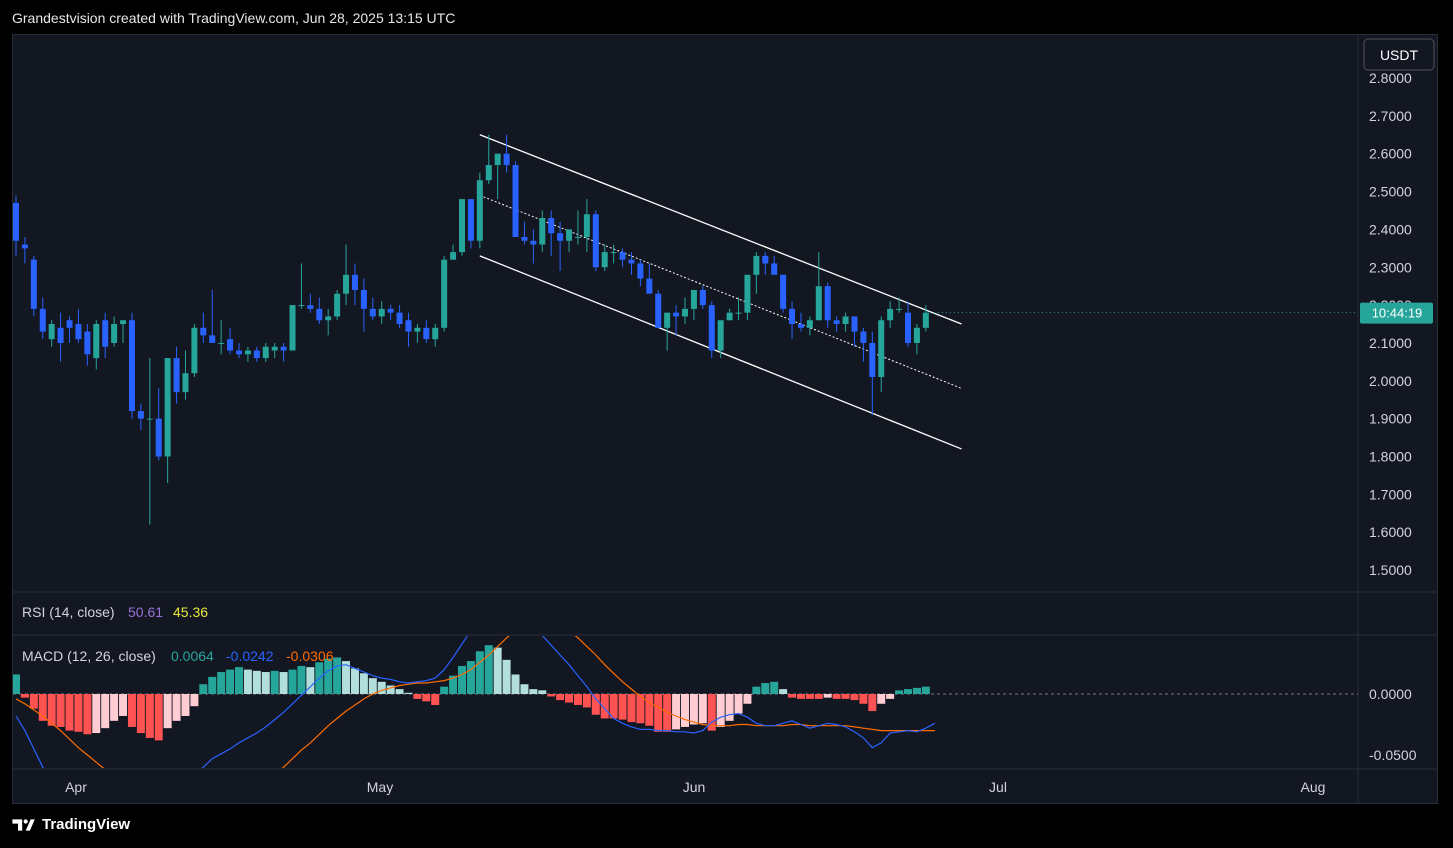 The height and width of the screenshot is (848, 1453). Describe the element at coordinates (1390, 343) in the screenshot. I see `price-tick-label: 2.1000` at that location.